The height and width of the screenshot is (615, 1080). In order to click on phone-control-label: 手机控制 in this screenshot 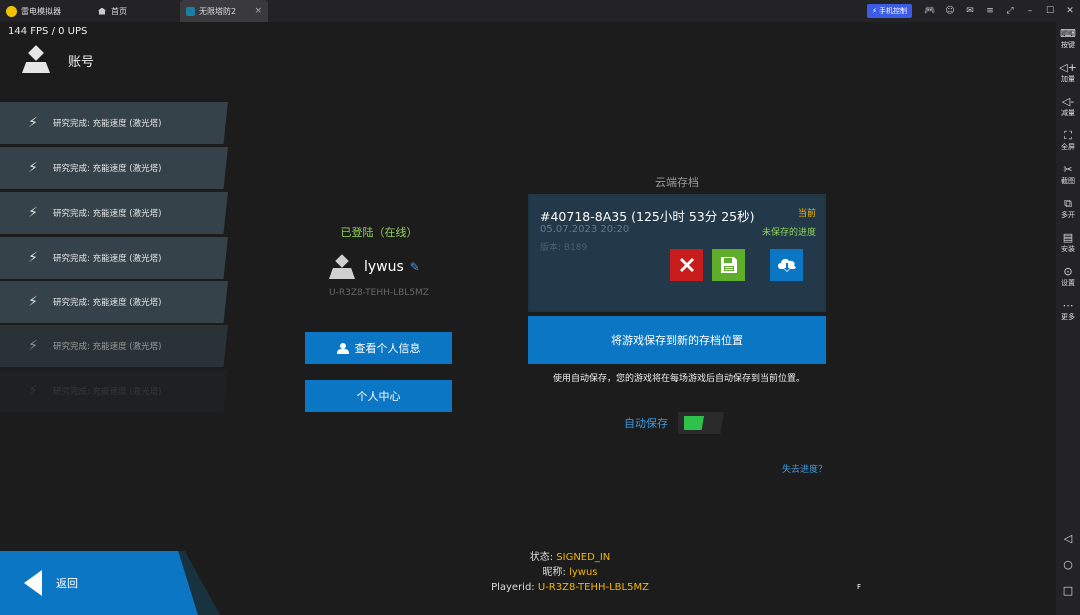, I will do `click(893, 11)`.